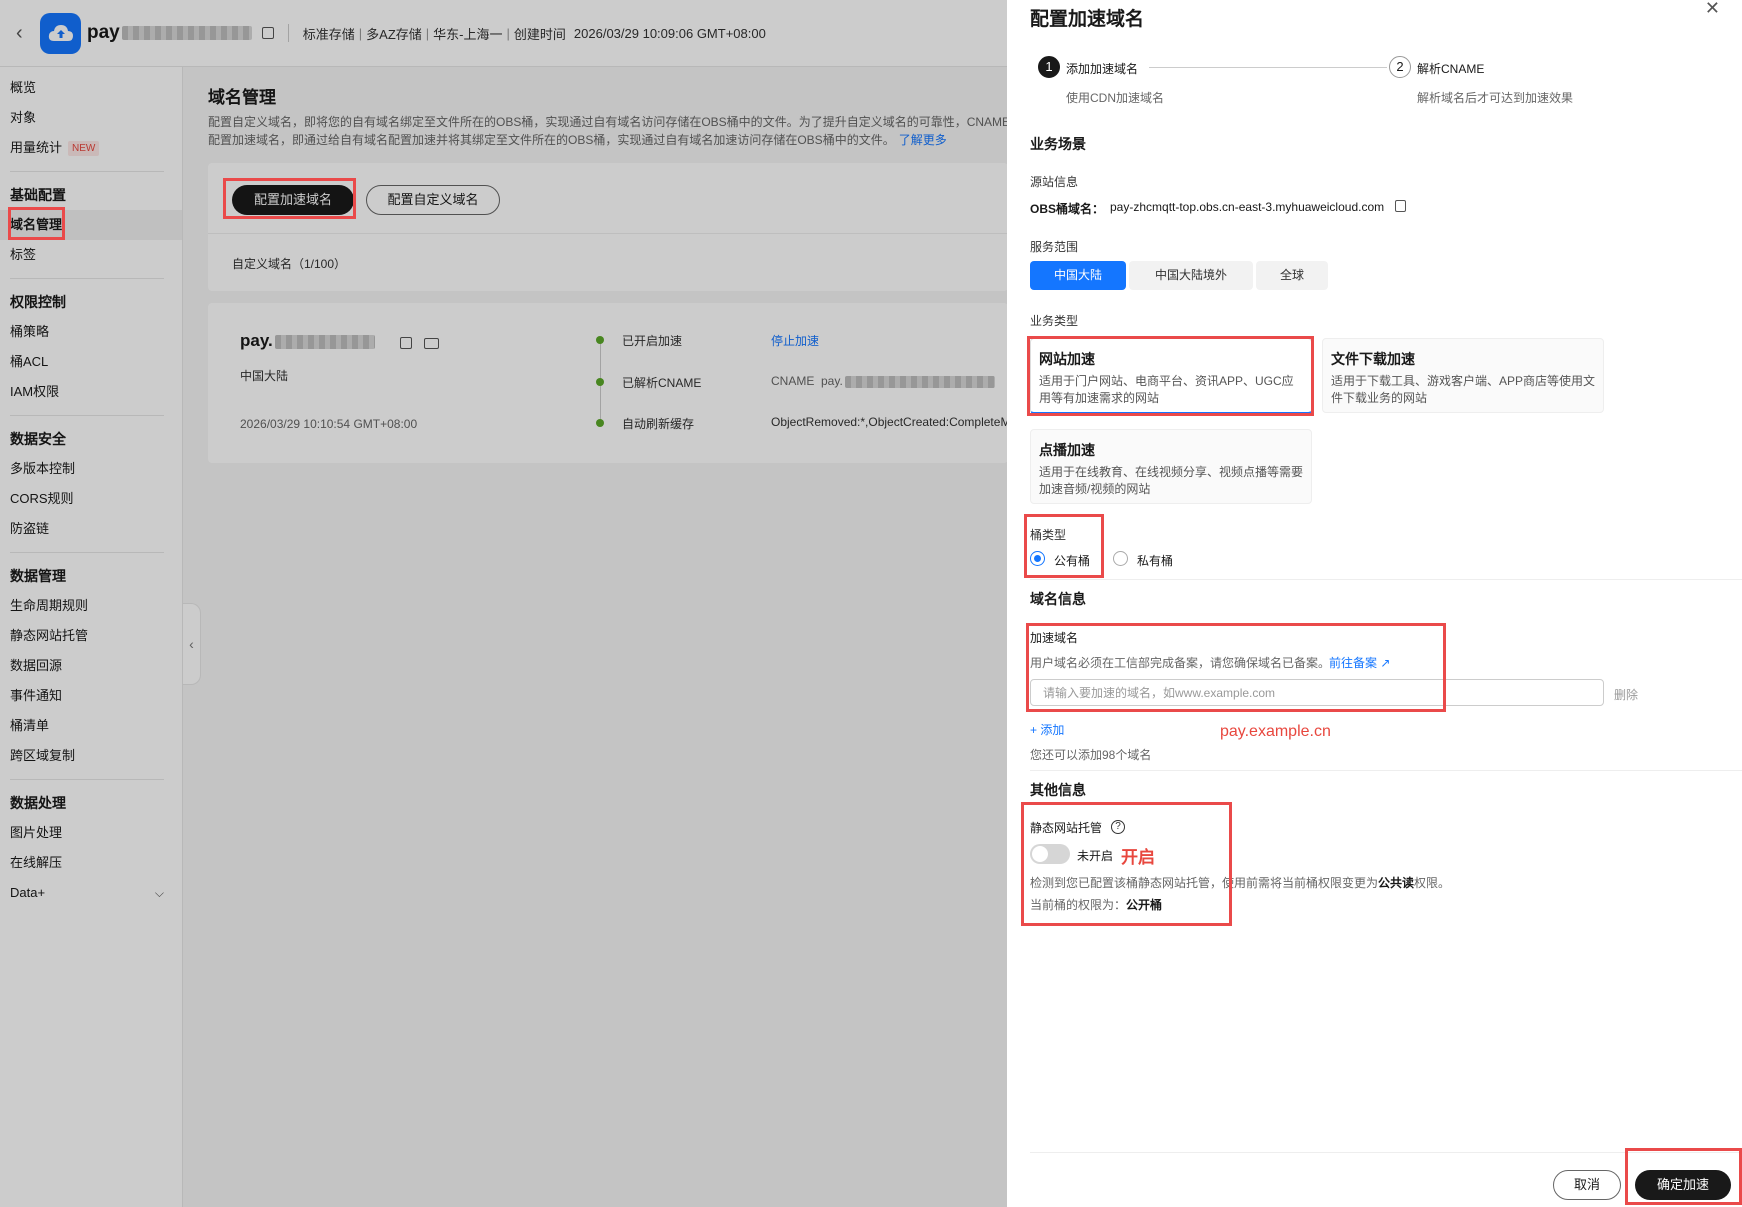 The height and width of the screenshot is (1207, 1742). I want to click on type-card-title: 网站加速, so click(1067, 359).